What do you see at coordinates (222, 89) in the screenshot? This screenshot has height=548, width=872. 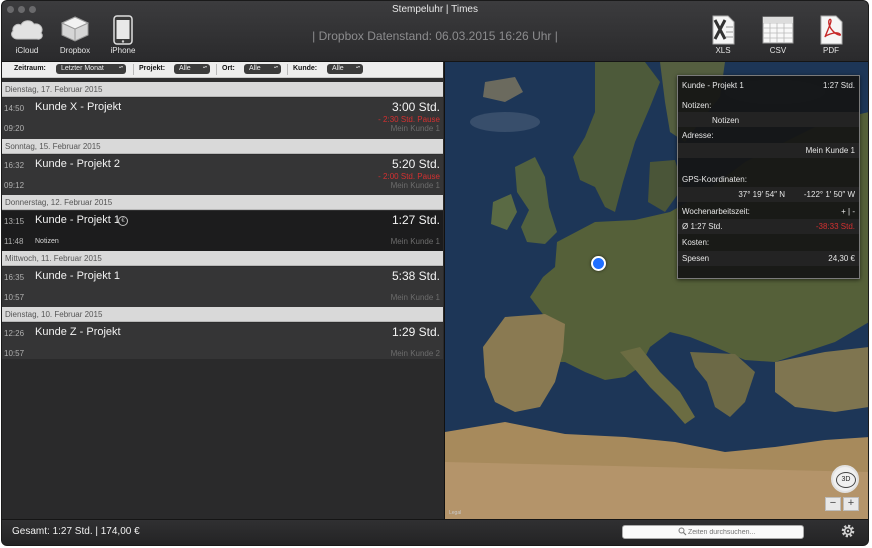 I see `day-header: Dienstag, 17. Februar 2015` at bounding box center [222, 89].